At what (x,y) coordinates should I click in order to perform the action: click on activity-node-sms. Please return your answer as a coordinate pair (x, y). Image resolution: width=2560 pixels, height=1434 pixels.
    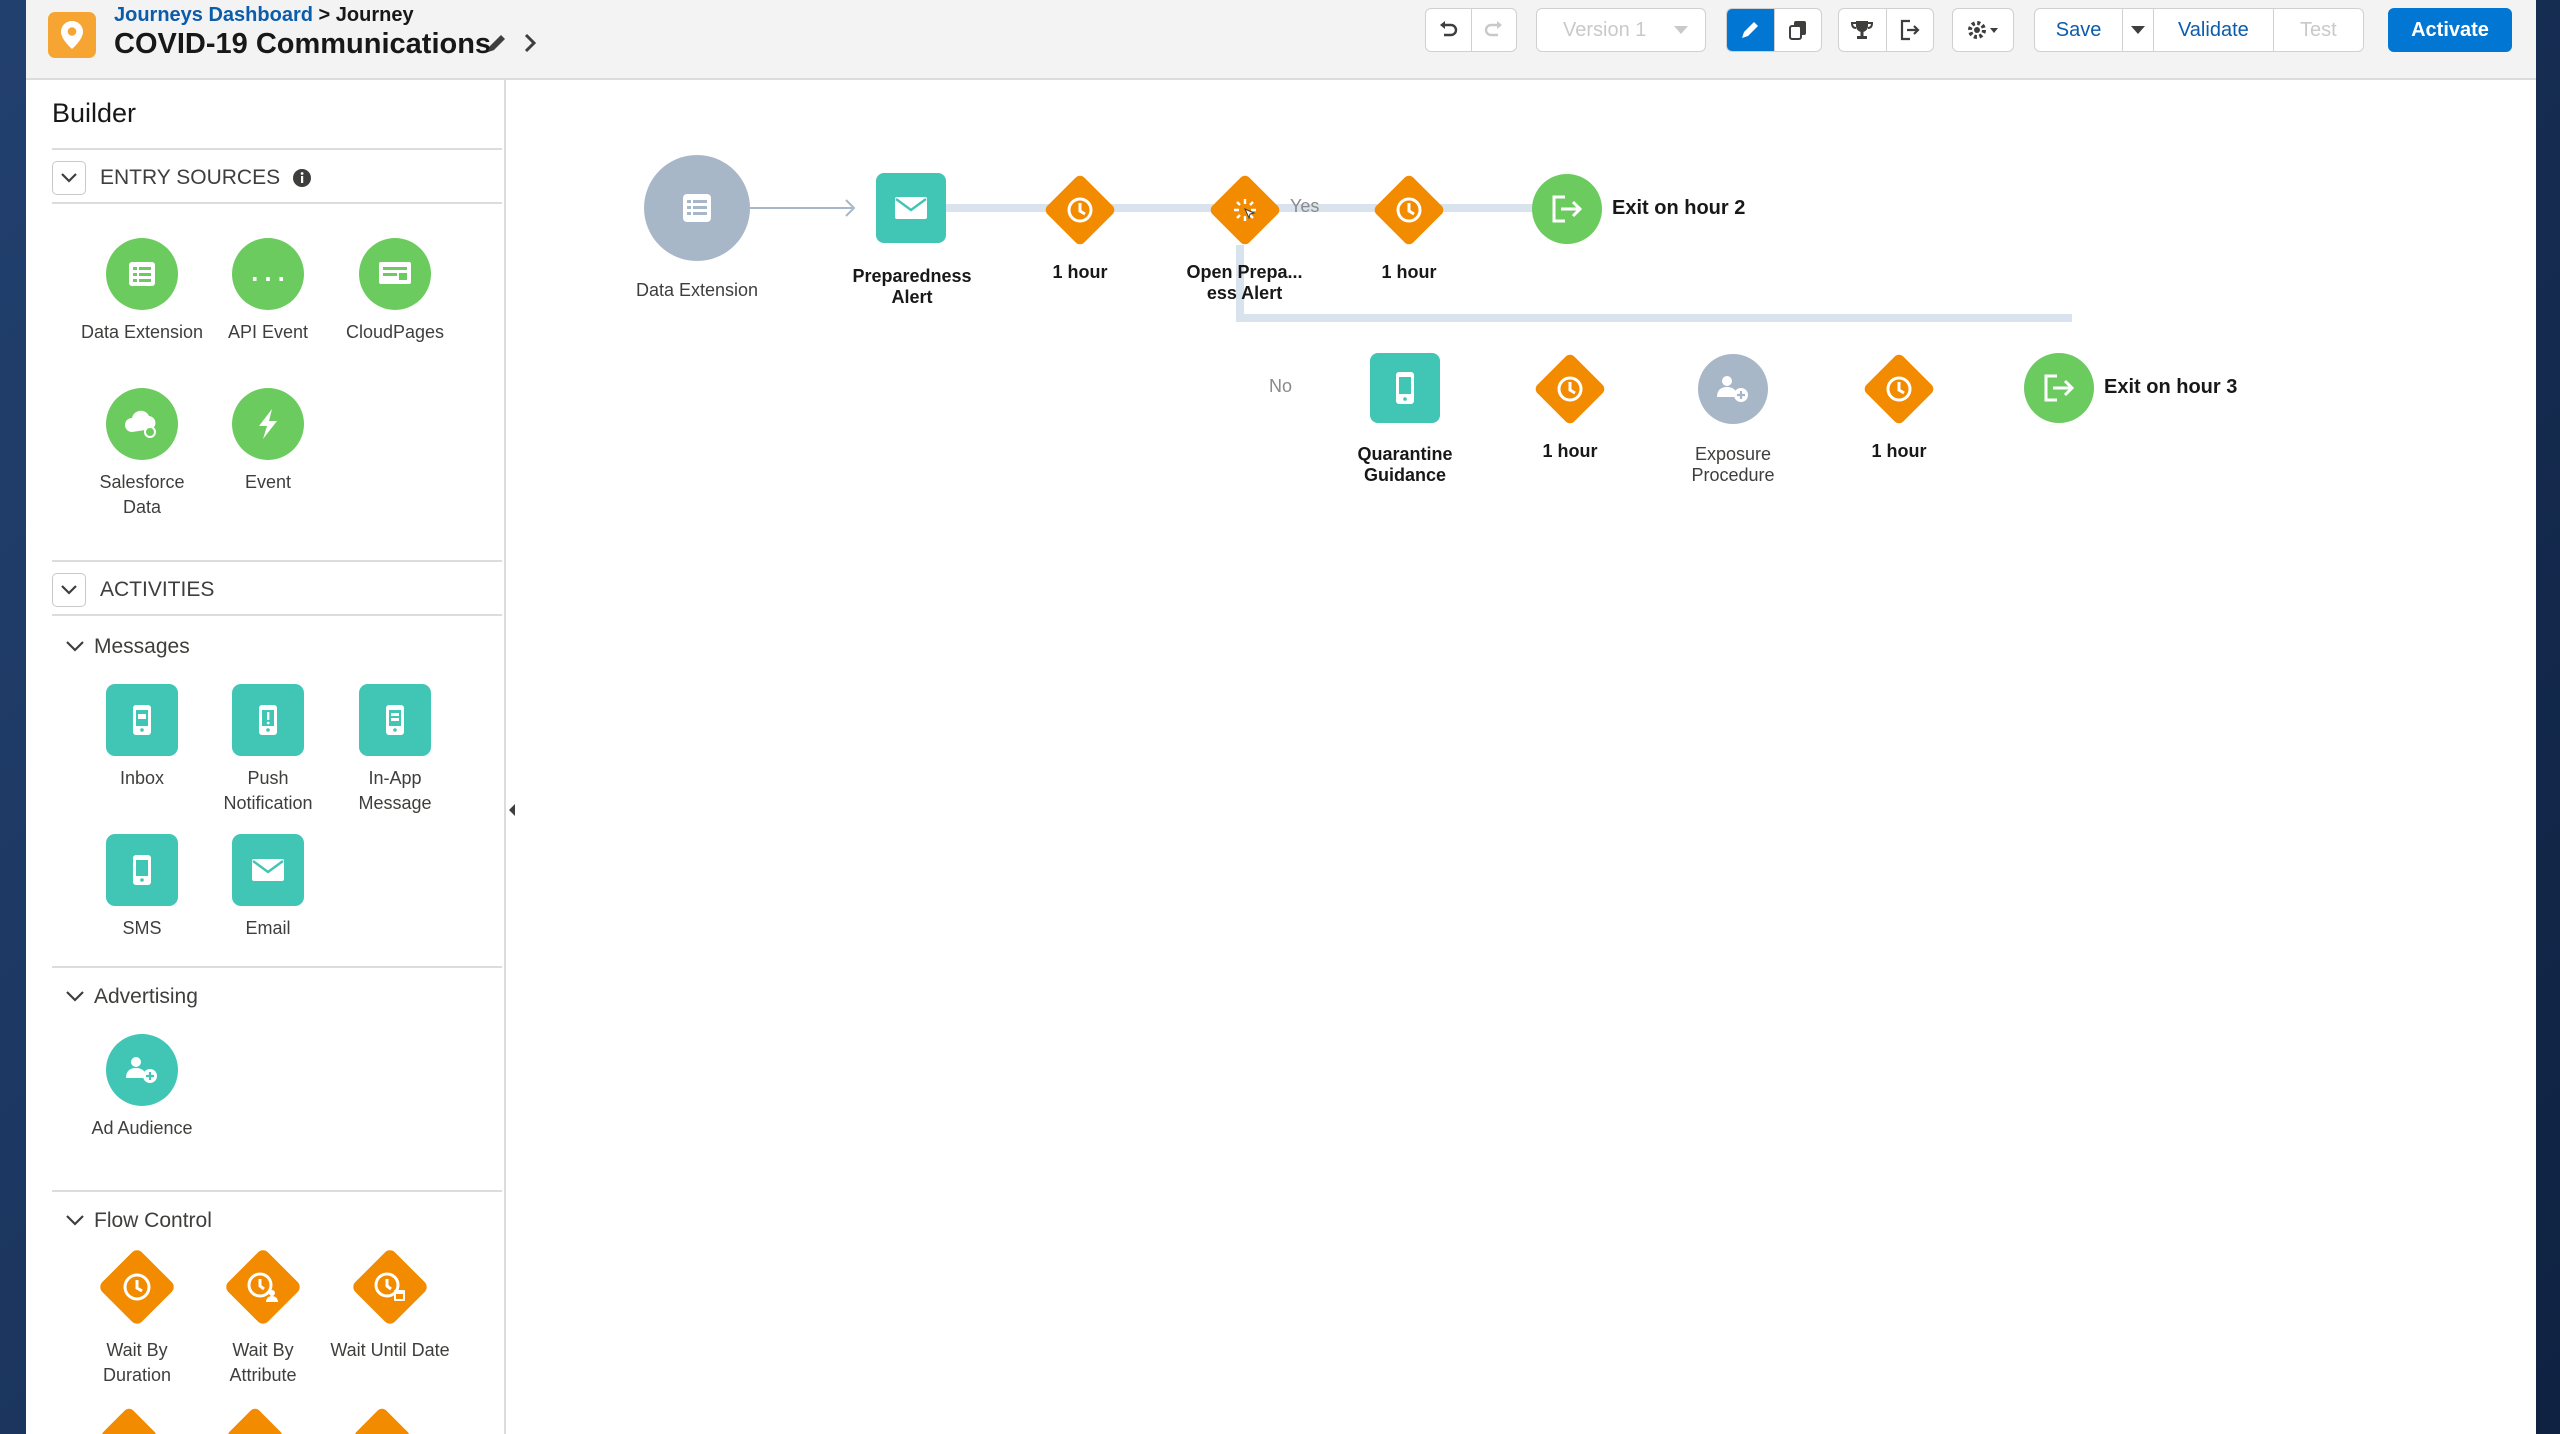
    Looking at the image, I should click on (1405, 388).